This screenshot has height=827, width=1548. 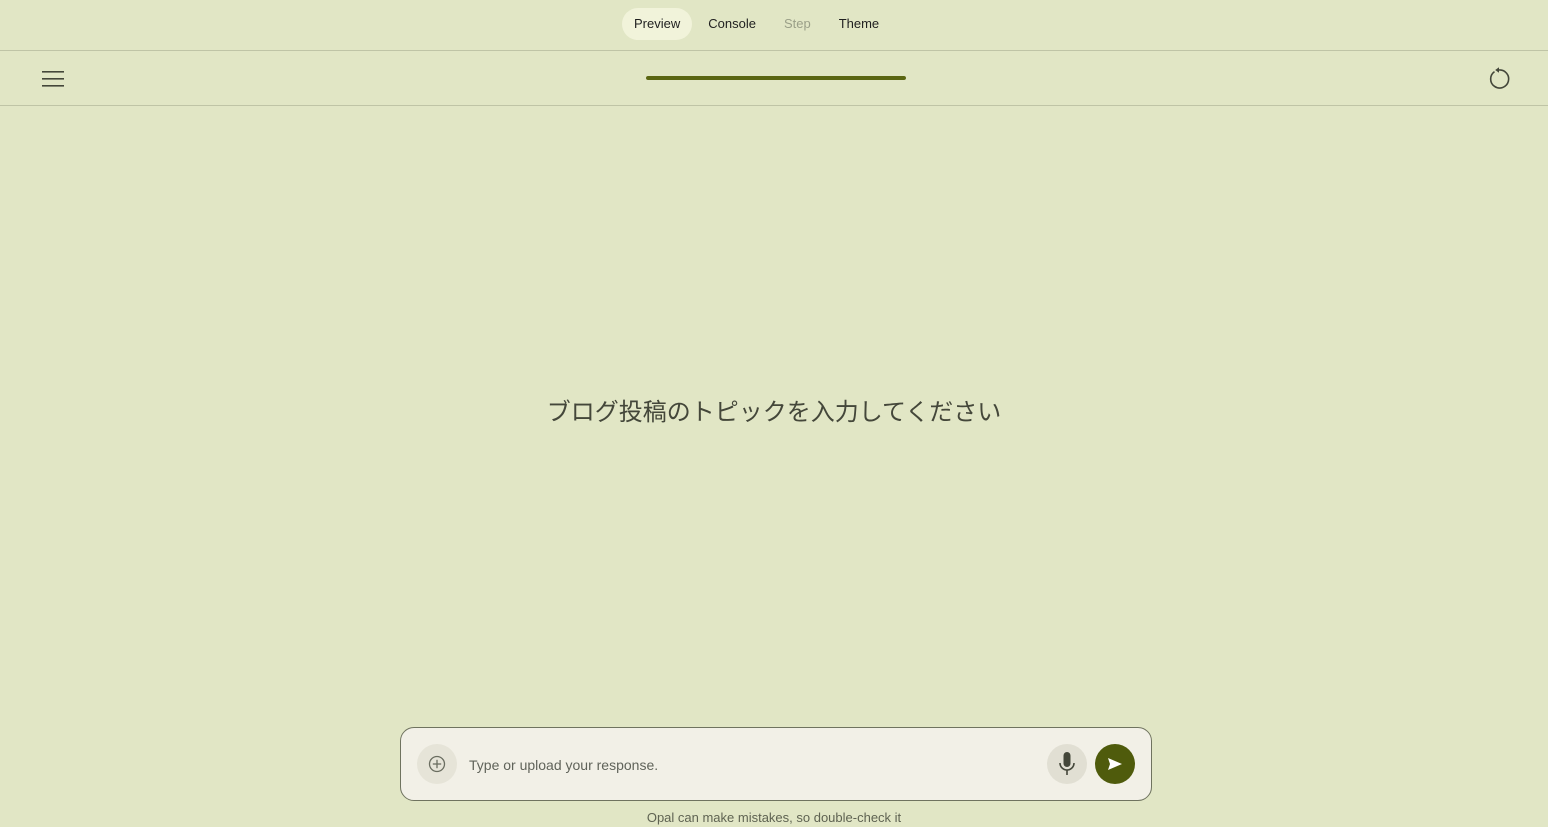 What do you see at coordinates (859, 24) in the screenshot?
I see `tab-theme: Theme` at bounding box center [859, 24].